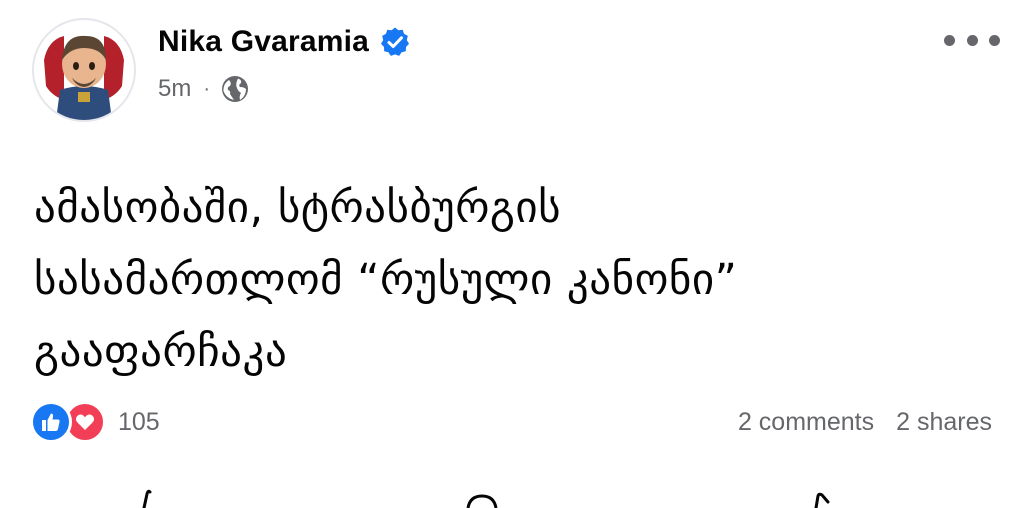 The image size is (1024, 508). What do you see at coordinates (806, 422) in the screenshot?
I see `comments-link: 2 comments` at bounding box center [806, 422].